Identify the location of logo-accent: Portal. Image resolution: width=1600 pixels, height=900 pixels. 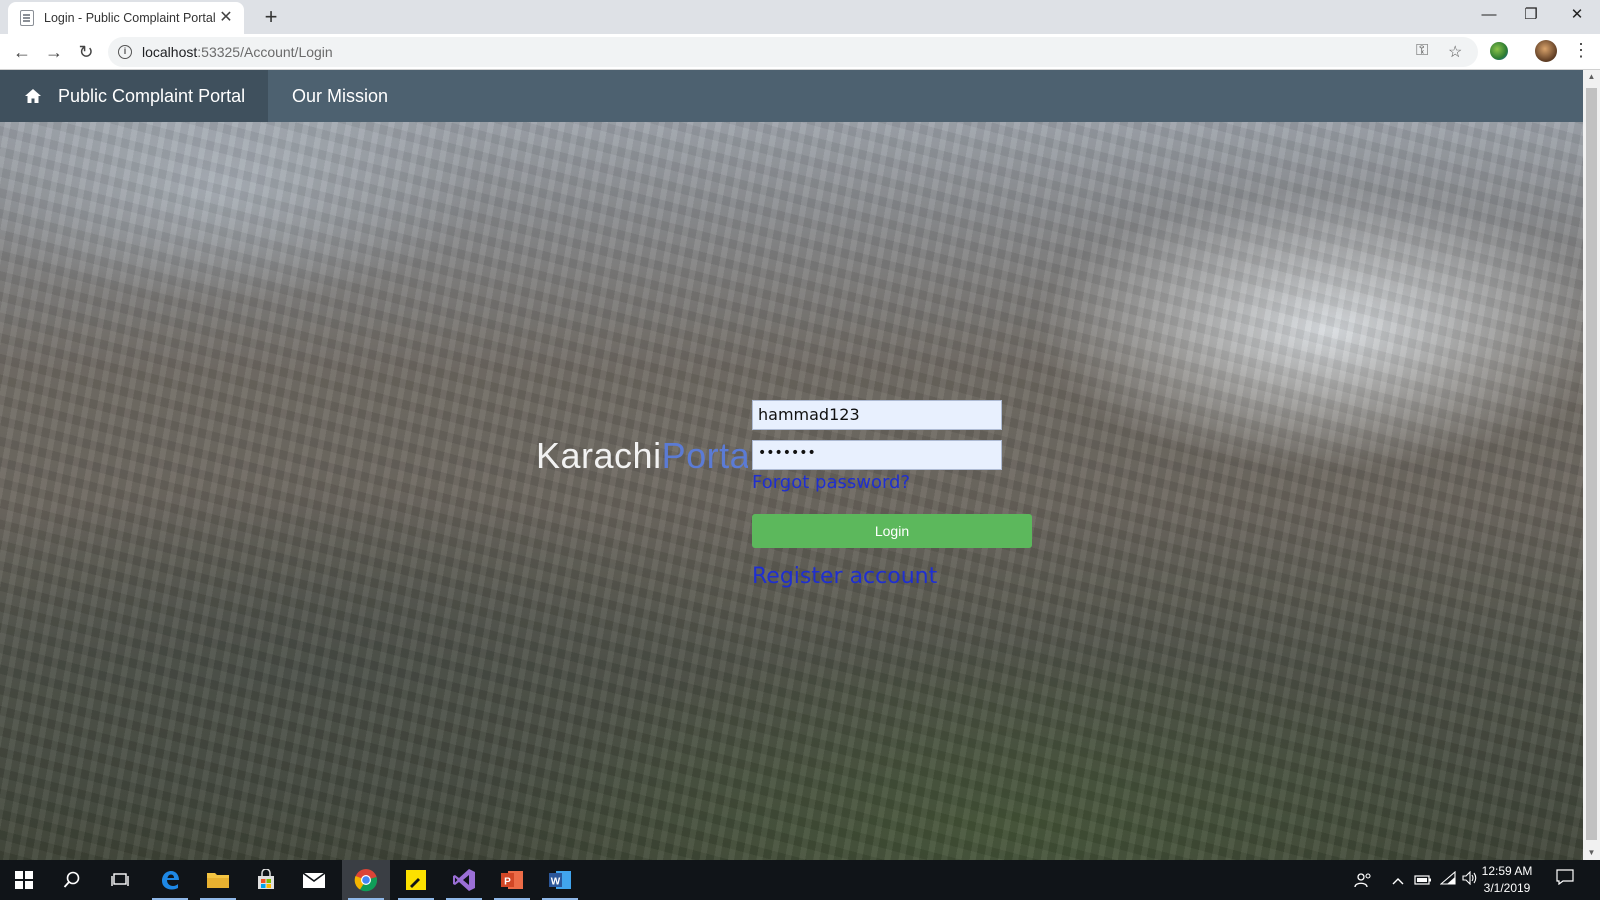
(704, 455).